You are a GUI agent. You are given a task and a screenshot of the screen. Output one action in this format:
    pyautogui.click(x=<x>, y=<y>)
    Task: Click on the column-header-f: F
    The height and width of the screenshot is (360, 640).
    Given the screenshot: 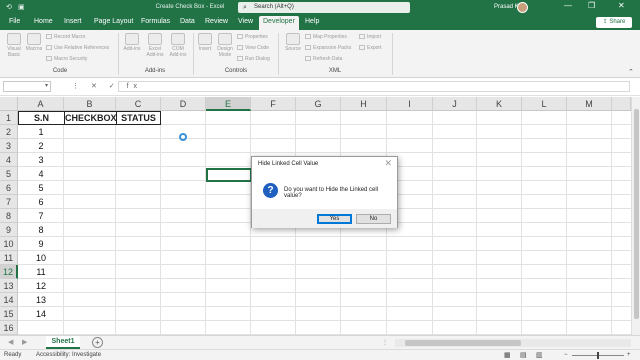 What is the action you would take?
    pyautogui.click(x=273, y=104)
    